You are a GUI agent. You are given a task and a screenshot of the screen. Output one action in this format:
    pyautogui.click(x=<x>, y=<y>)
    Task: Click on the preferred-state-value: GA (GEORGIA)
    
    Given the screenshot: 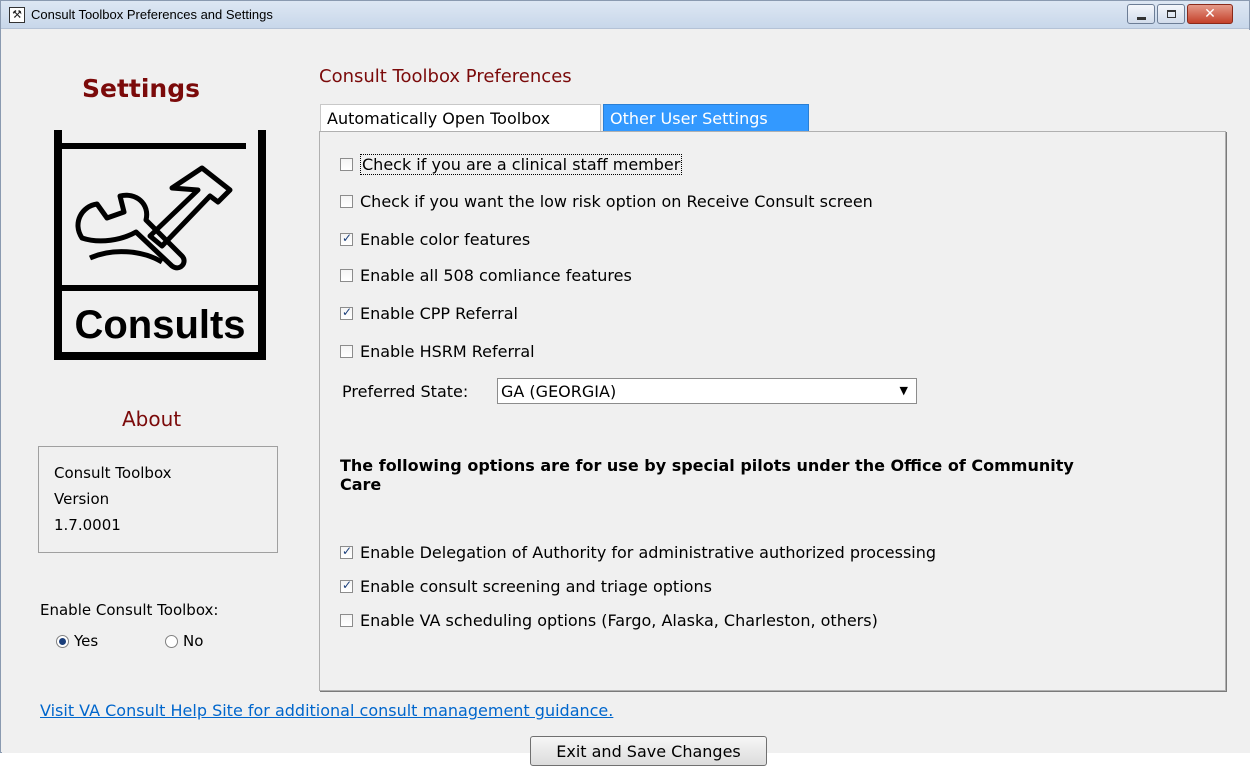 What is the action you would take?
    pyautogui.click(x=559, y=391)
    